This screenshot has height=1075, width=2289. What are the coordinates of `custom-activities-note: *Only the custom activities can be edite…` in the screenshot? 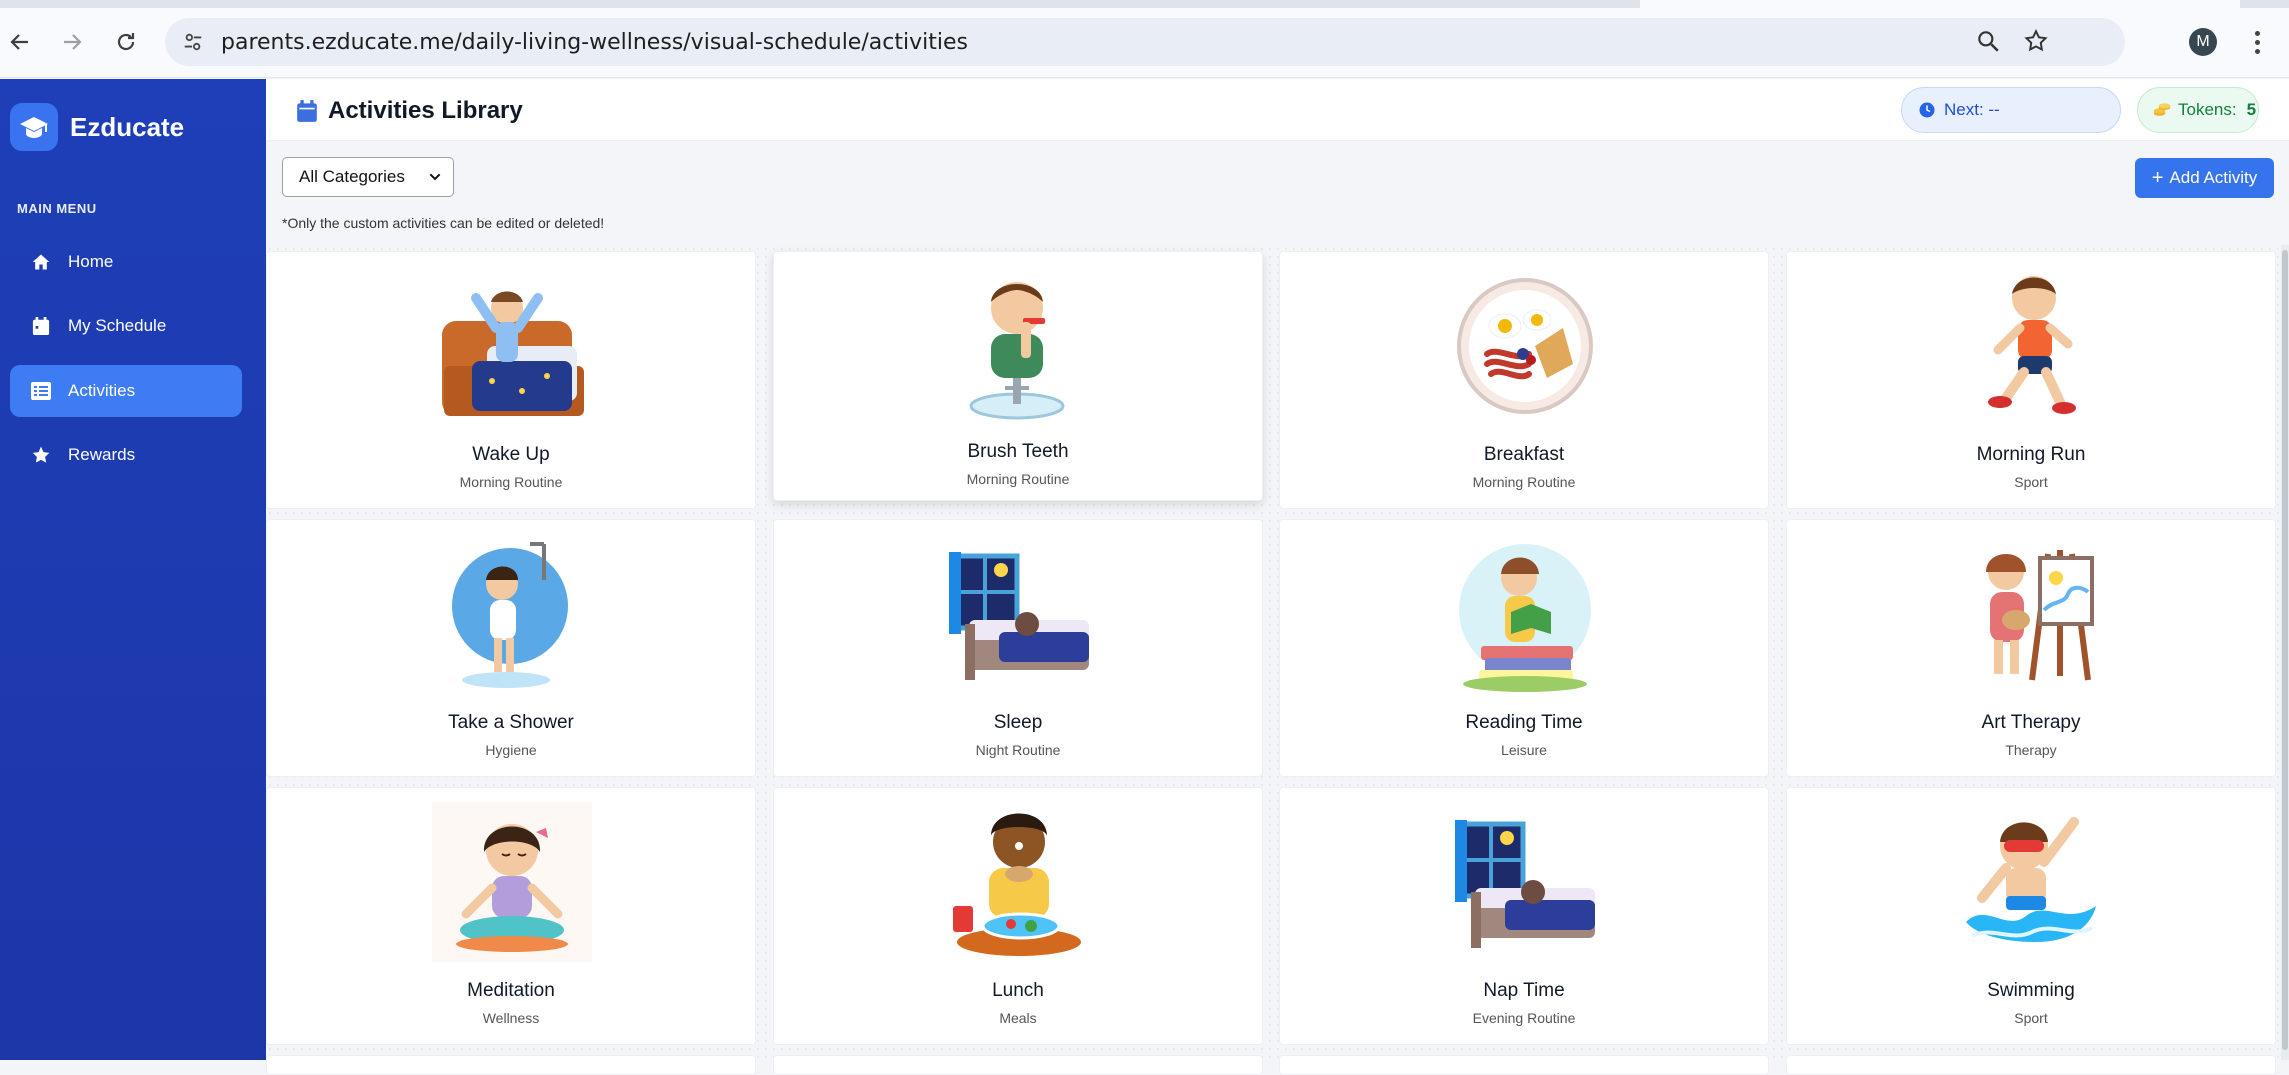 It's located at (443, 223).